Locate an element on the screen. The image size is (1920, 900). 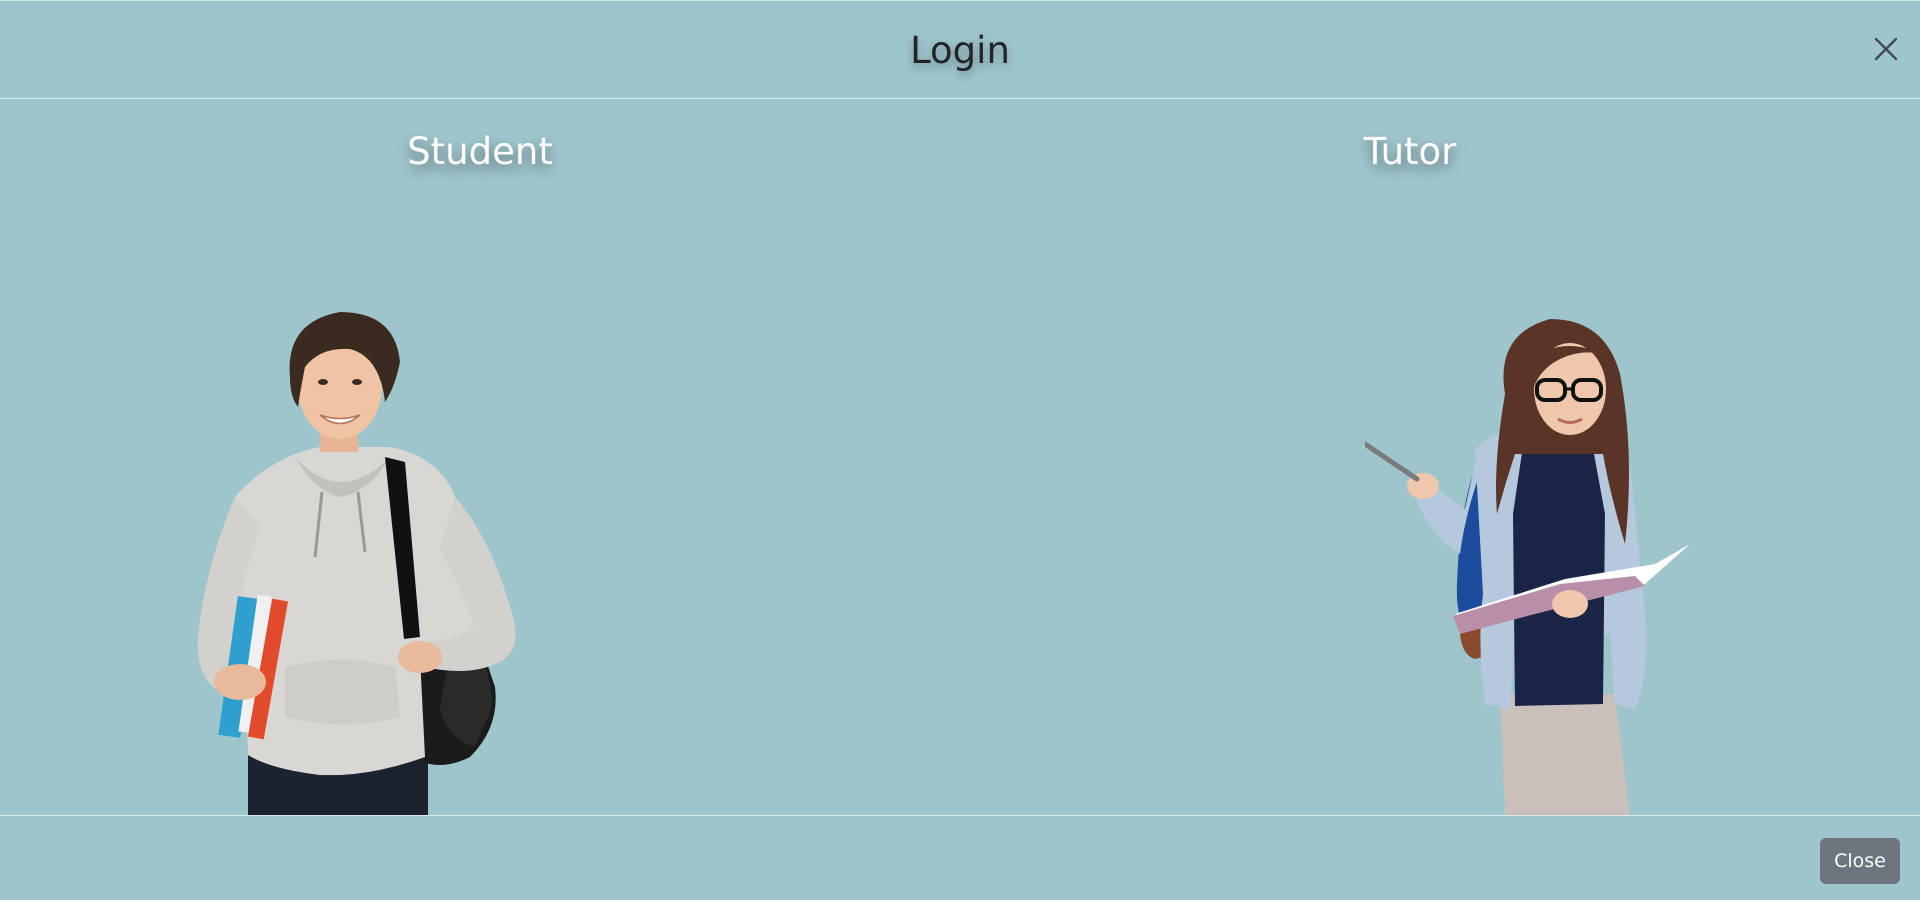
close-icon-button is located at coordinates (1886, 49).